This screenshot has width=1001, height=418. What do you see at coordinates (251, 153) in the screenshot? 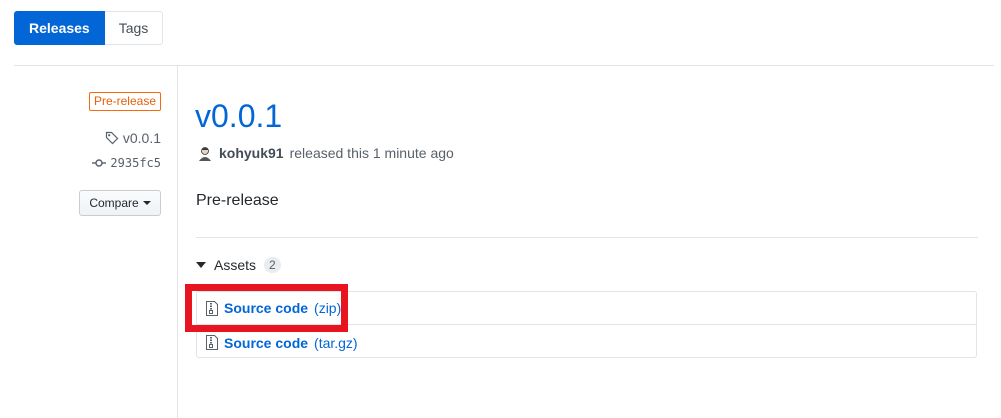
I see `author-name: kohyuk91` at bounding box center [251, 153].